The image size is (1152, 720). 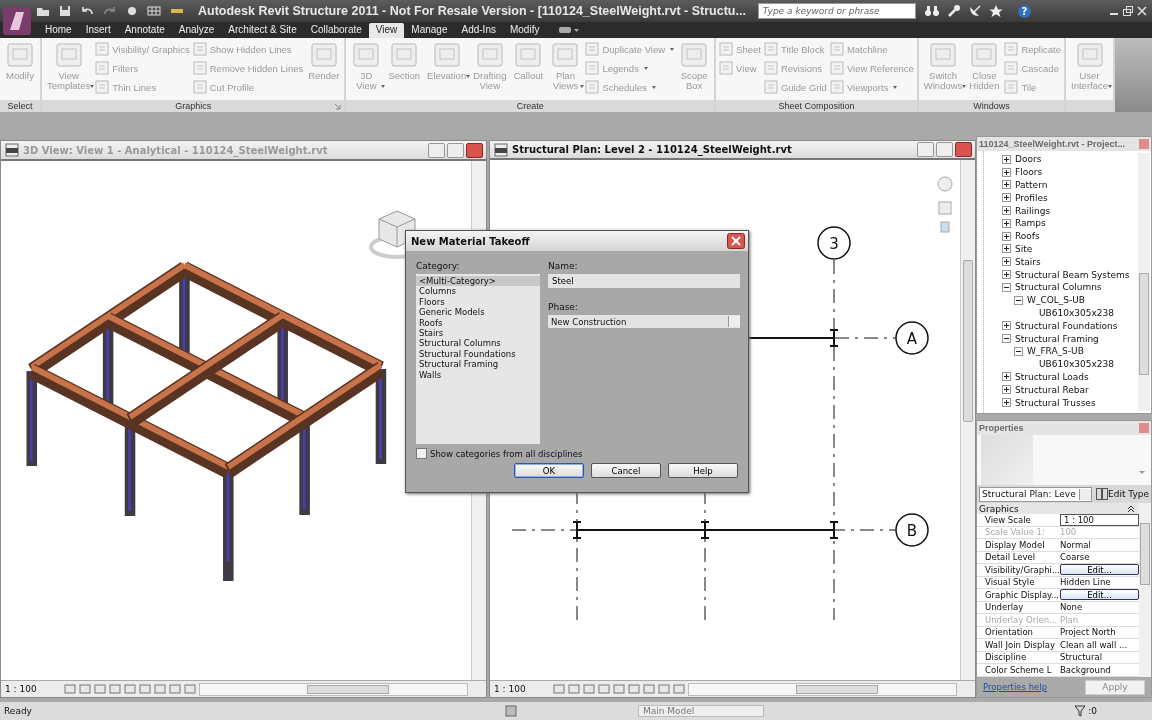 I want to click on field-label: Name:, so click(x=563, y=266).